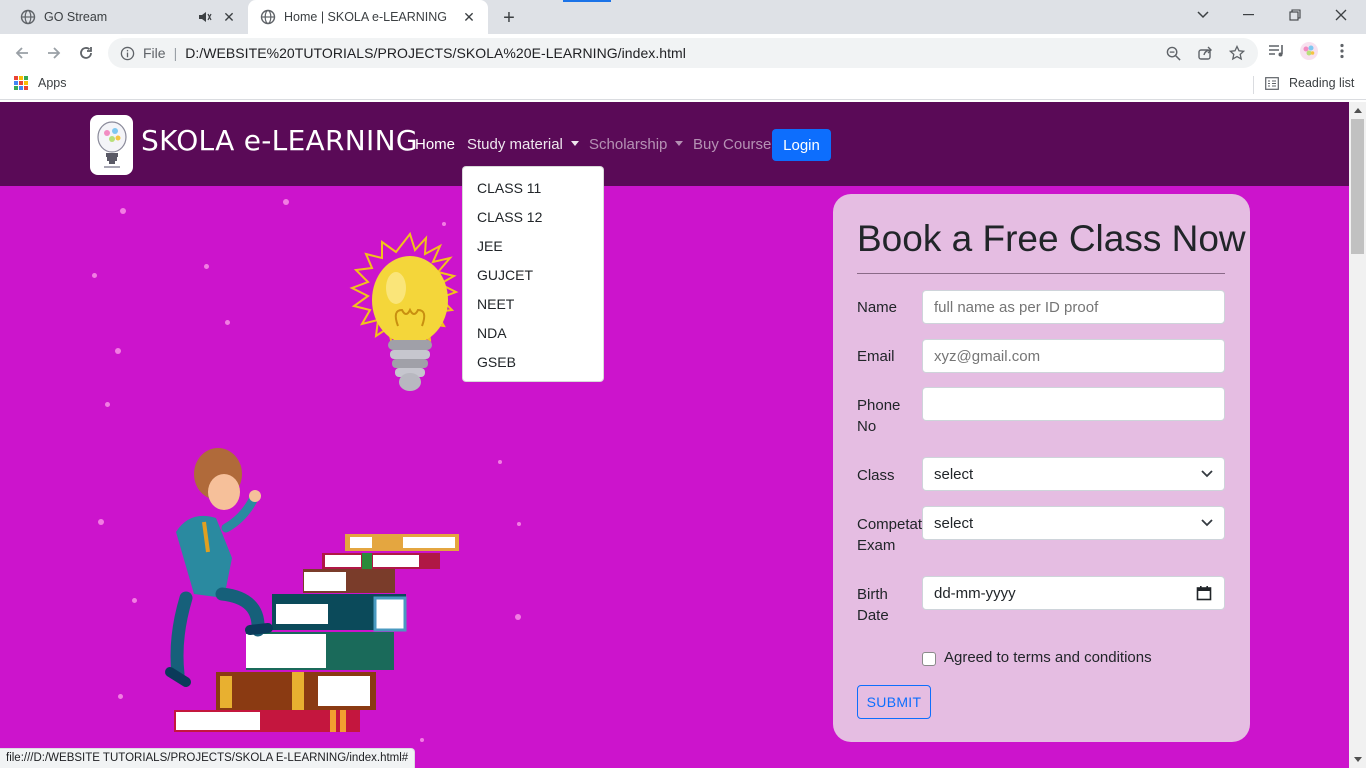 The image size is (1366, 768). I want to click on apps-shortcut: Apps, so click(40, 83).